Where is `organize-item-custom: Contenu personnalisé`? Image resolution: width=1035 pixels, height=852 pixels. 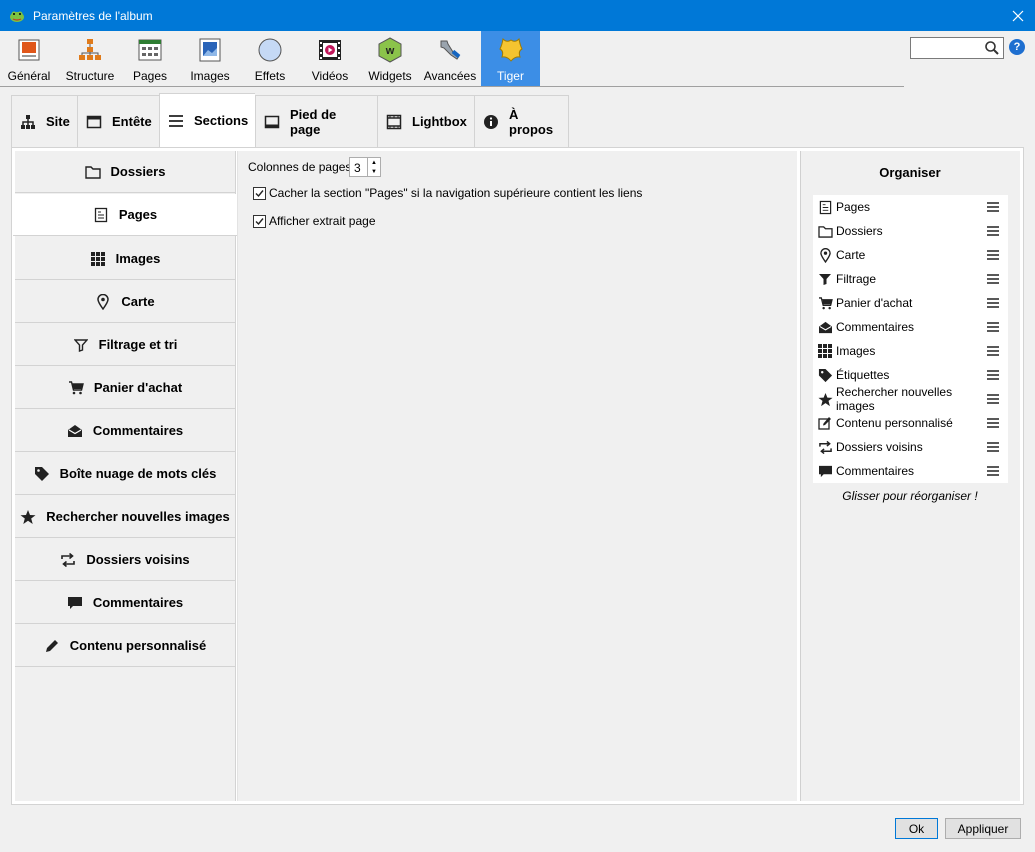
organize-item-custom: Contenu personnalisé is located at coordinates (910, 423).